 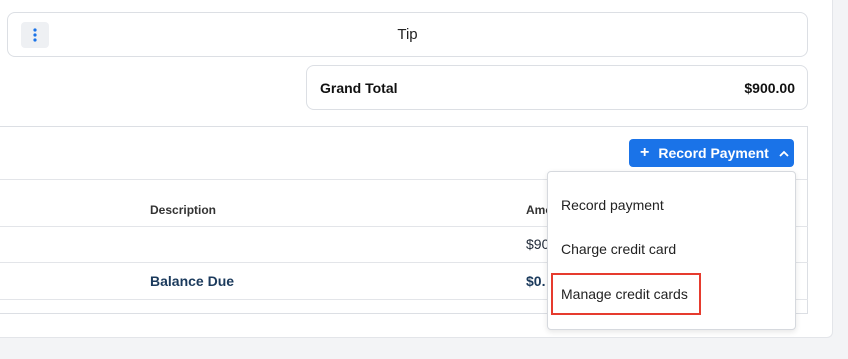 I want to click on tip-label: Tip, so click(x=407, y=34).